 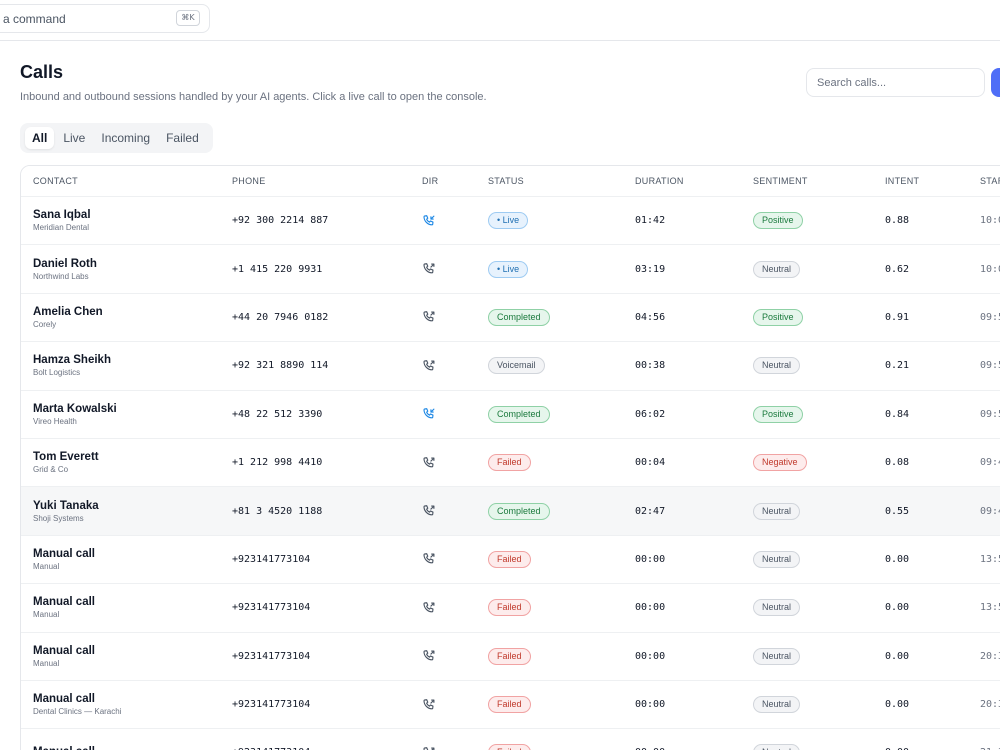 I want to click on status-cell: Completed, so click(x=519, y=317).